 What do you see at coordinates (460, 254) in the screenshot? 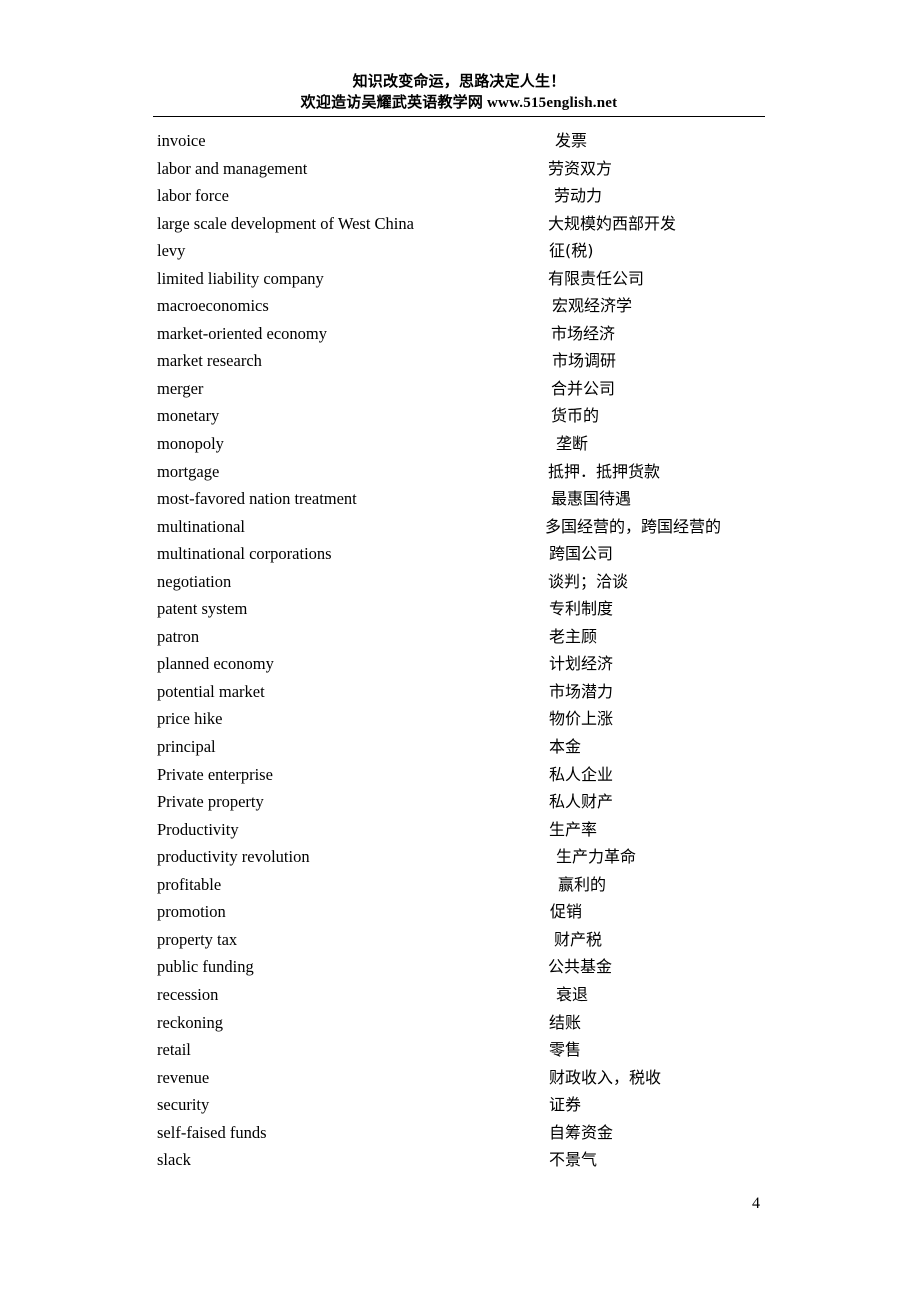
I see `vocabulary-row: levy 征(税)` at bounding box center [460, 254].